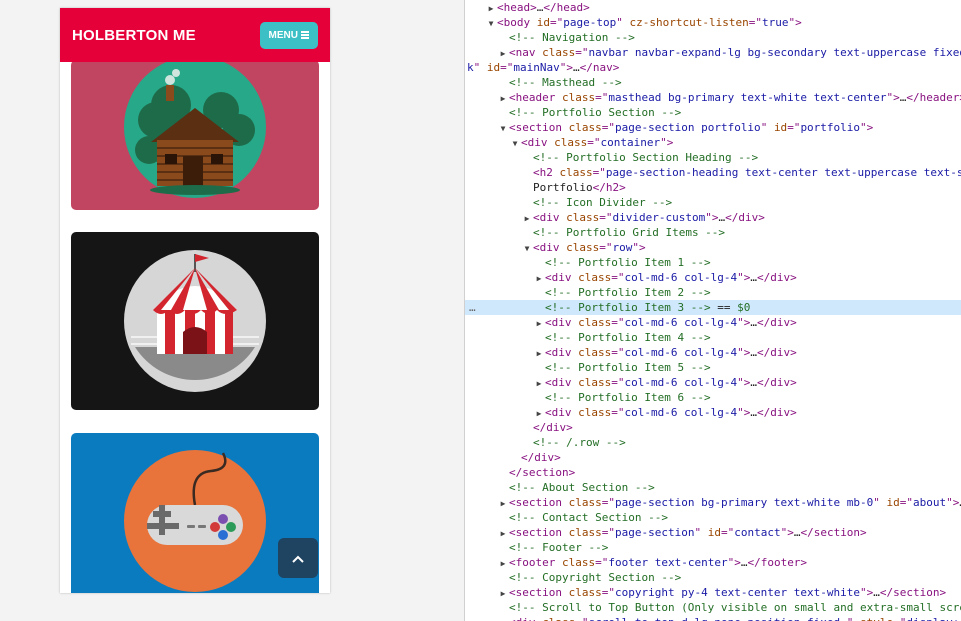  Describe the element at coordinates (595, 577) in the screenshot. I see `dom-cmt-text: <!-- Copyright Section -->` at that location.